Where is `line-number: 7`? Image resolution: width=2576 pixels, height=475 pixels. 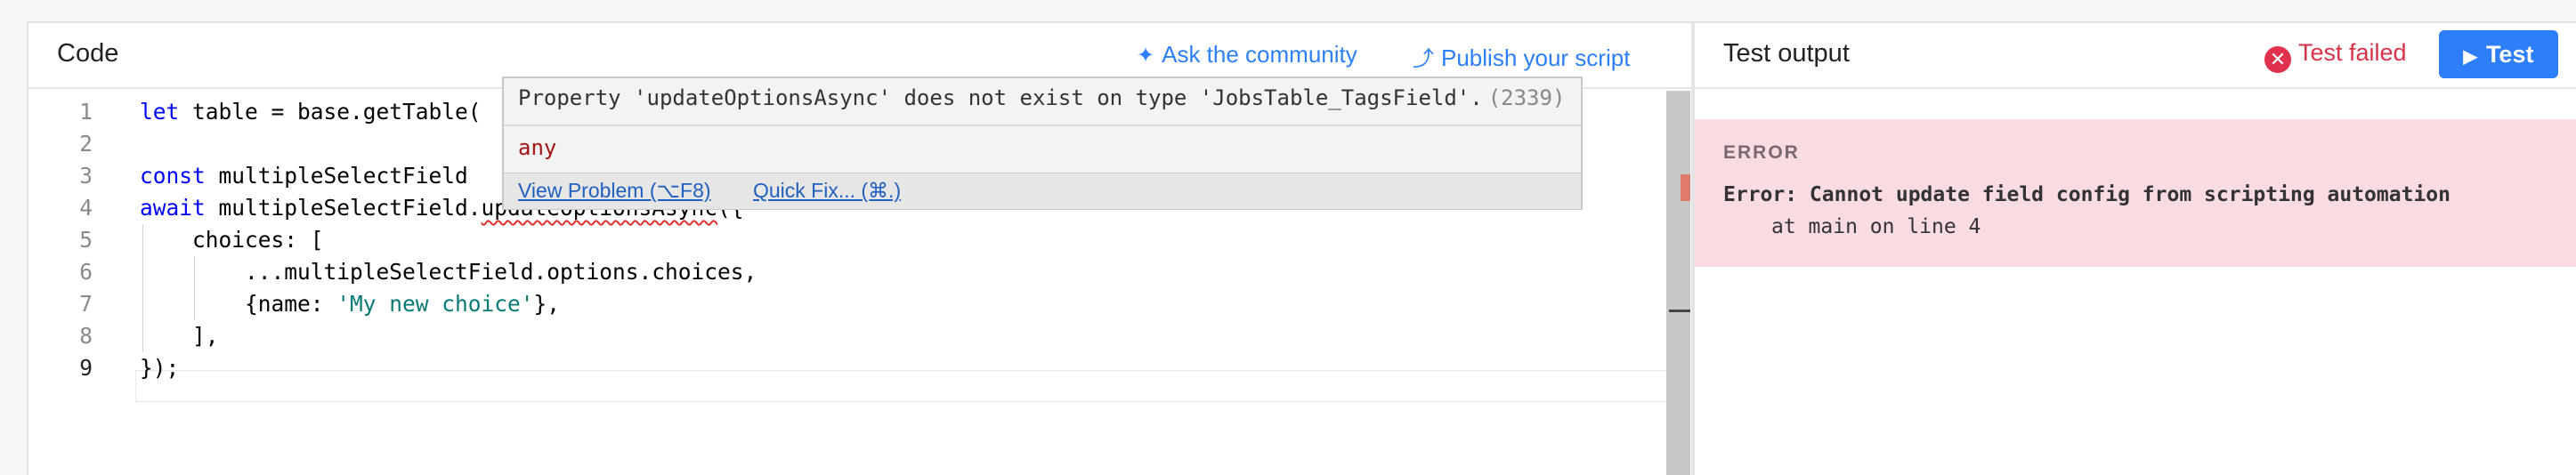
line-number: 7 is located at coordinates (86, 304).